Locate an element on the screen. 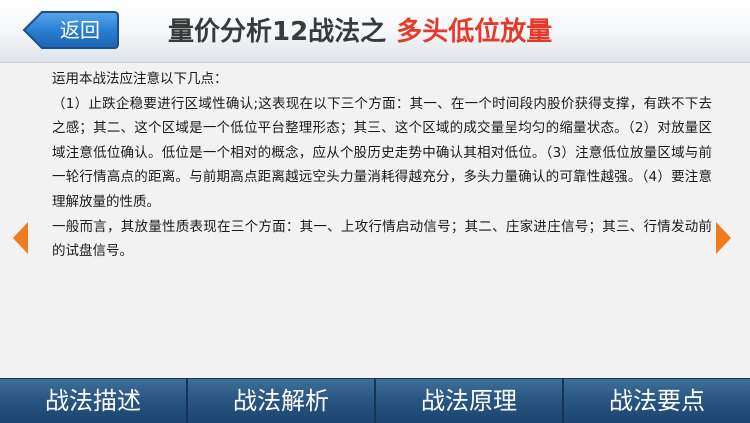  prev-page-button is located at coordinates (20, 238).